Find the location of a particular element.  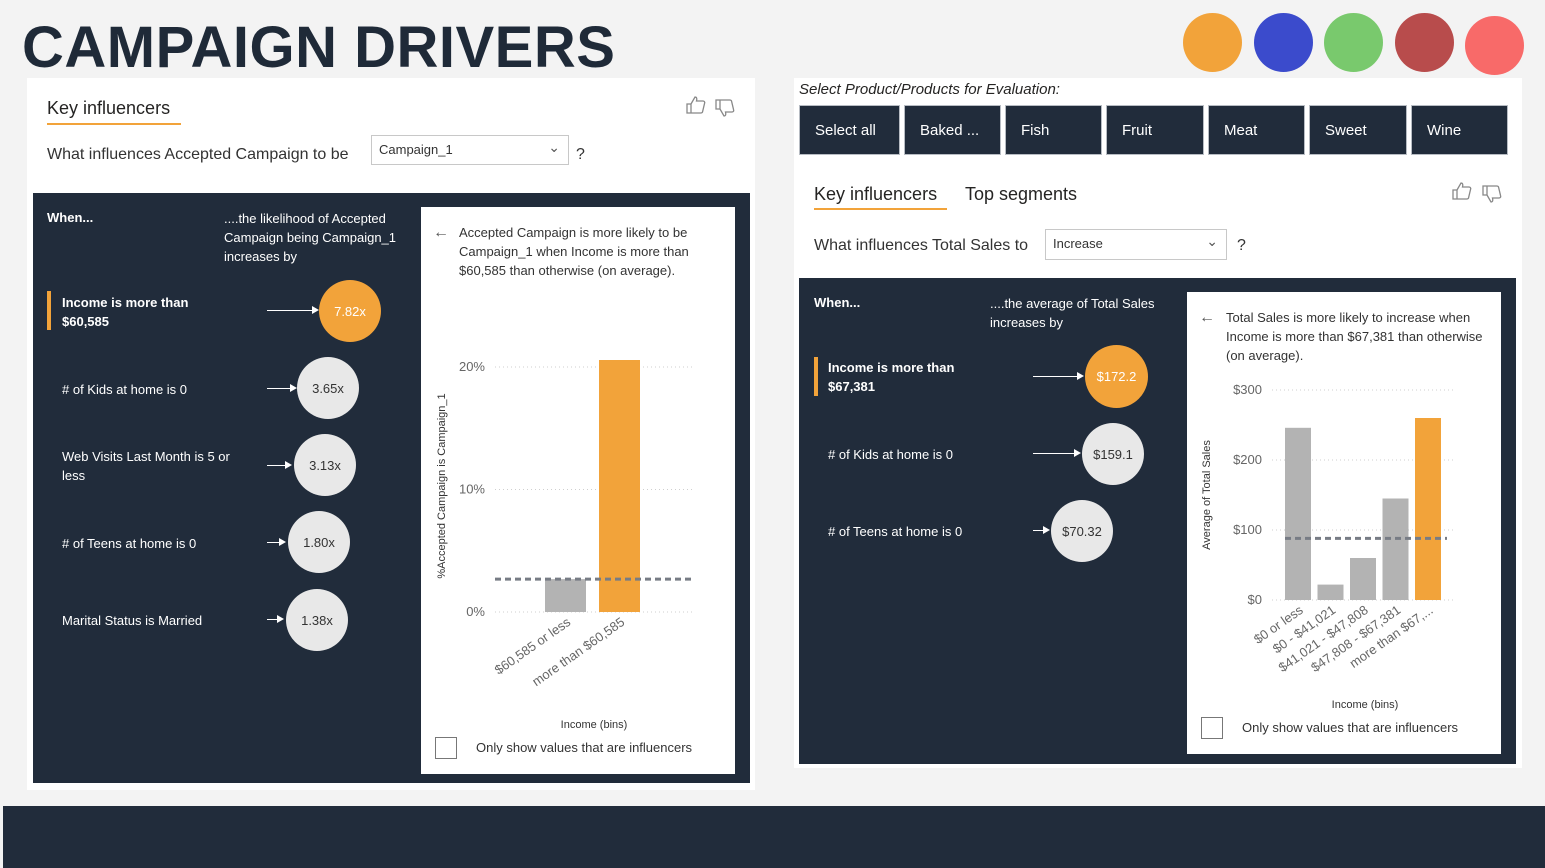

slicer-item-fish: Fish is located at coordinates (1053, 130).